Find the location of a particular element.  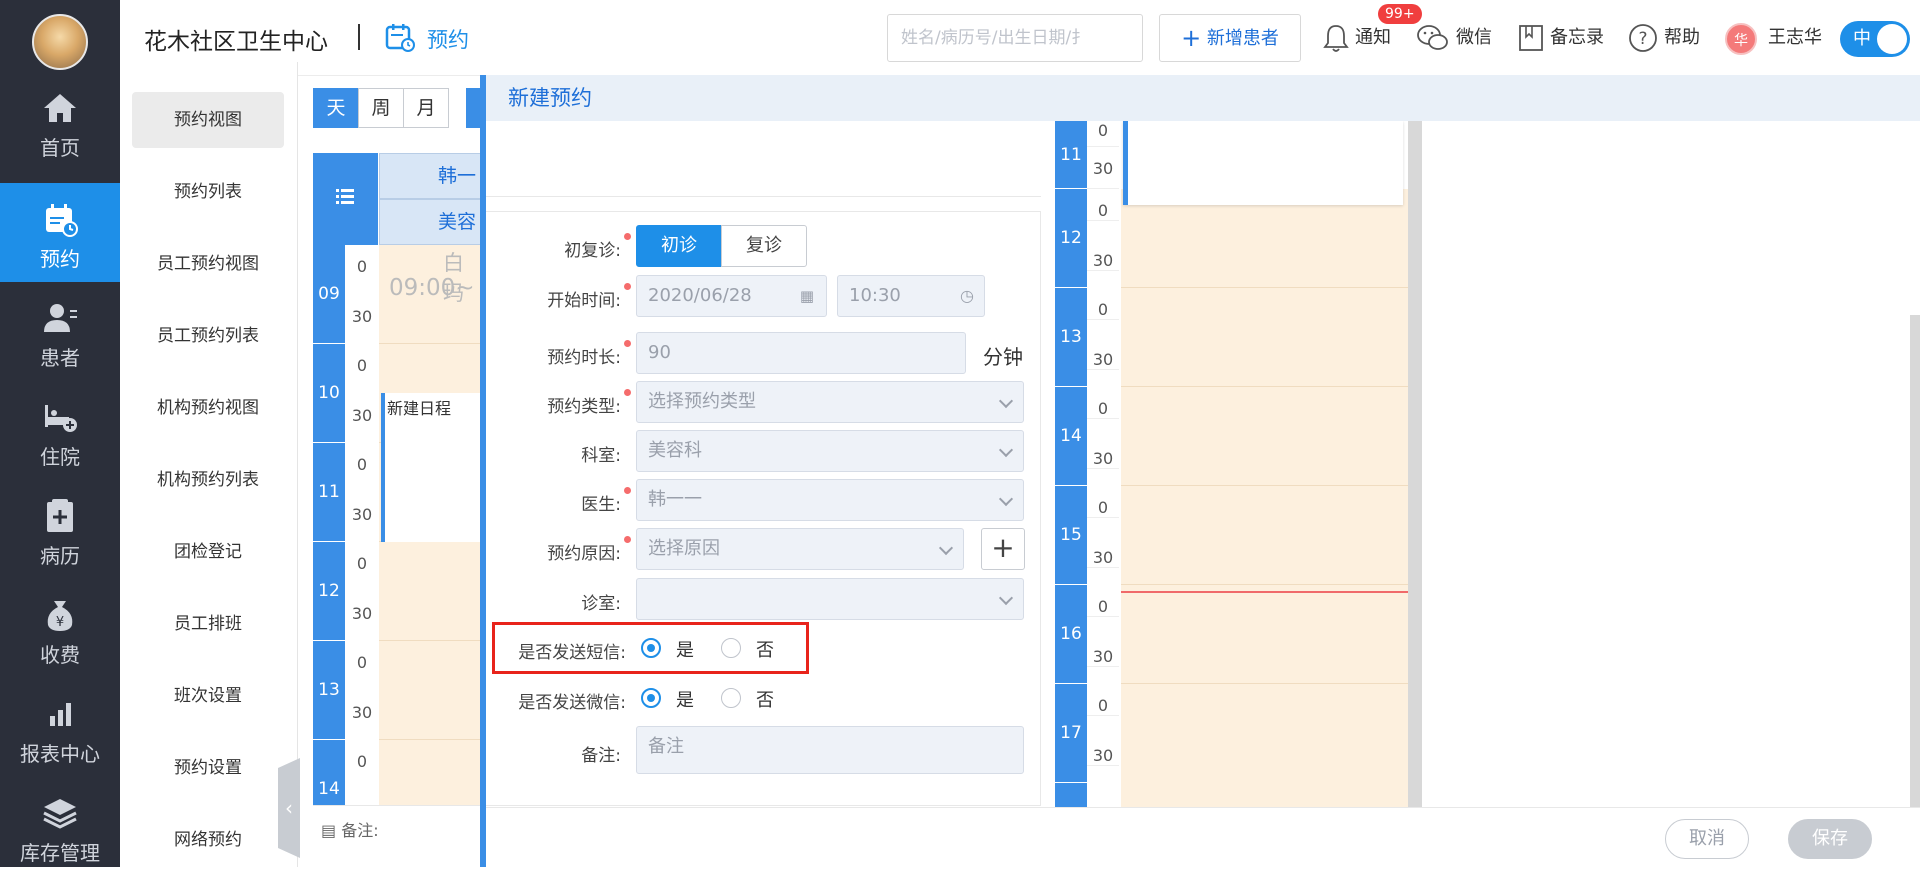

hour-label: 11 is located at coordinates (329, 492).